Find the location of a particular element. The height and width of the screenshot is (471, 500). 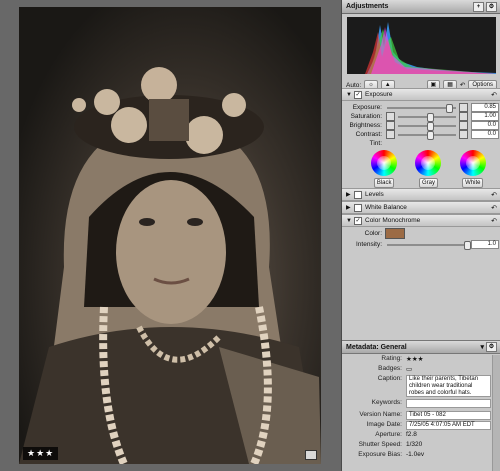

intensity-slider is located at coordinates (429, 245).